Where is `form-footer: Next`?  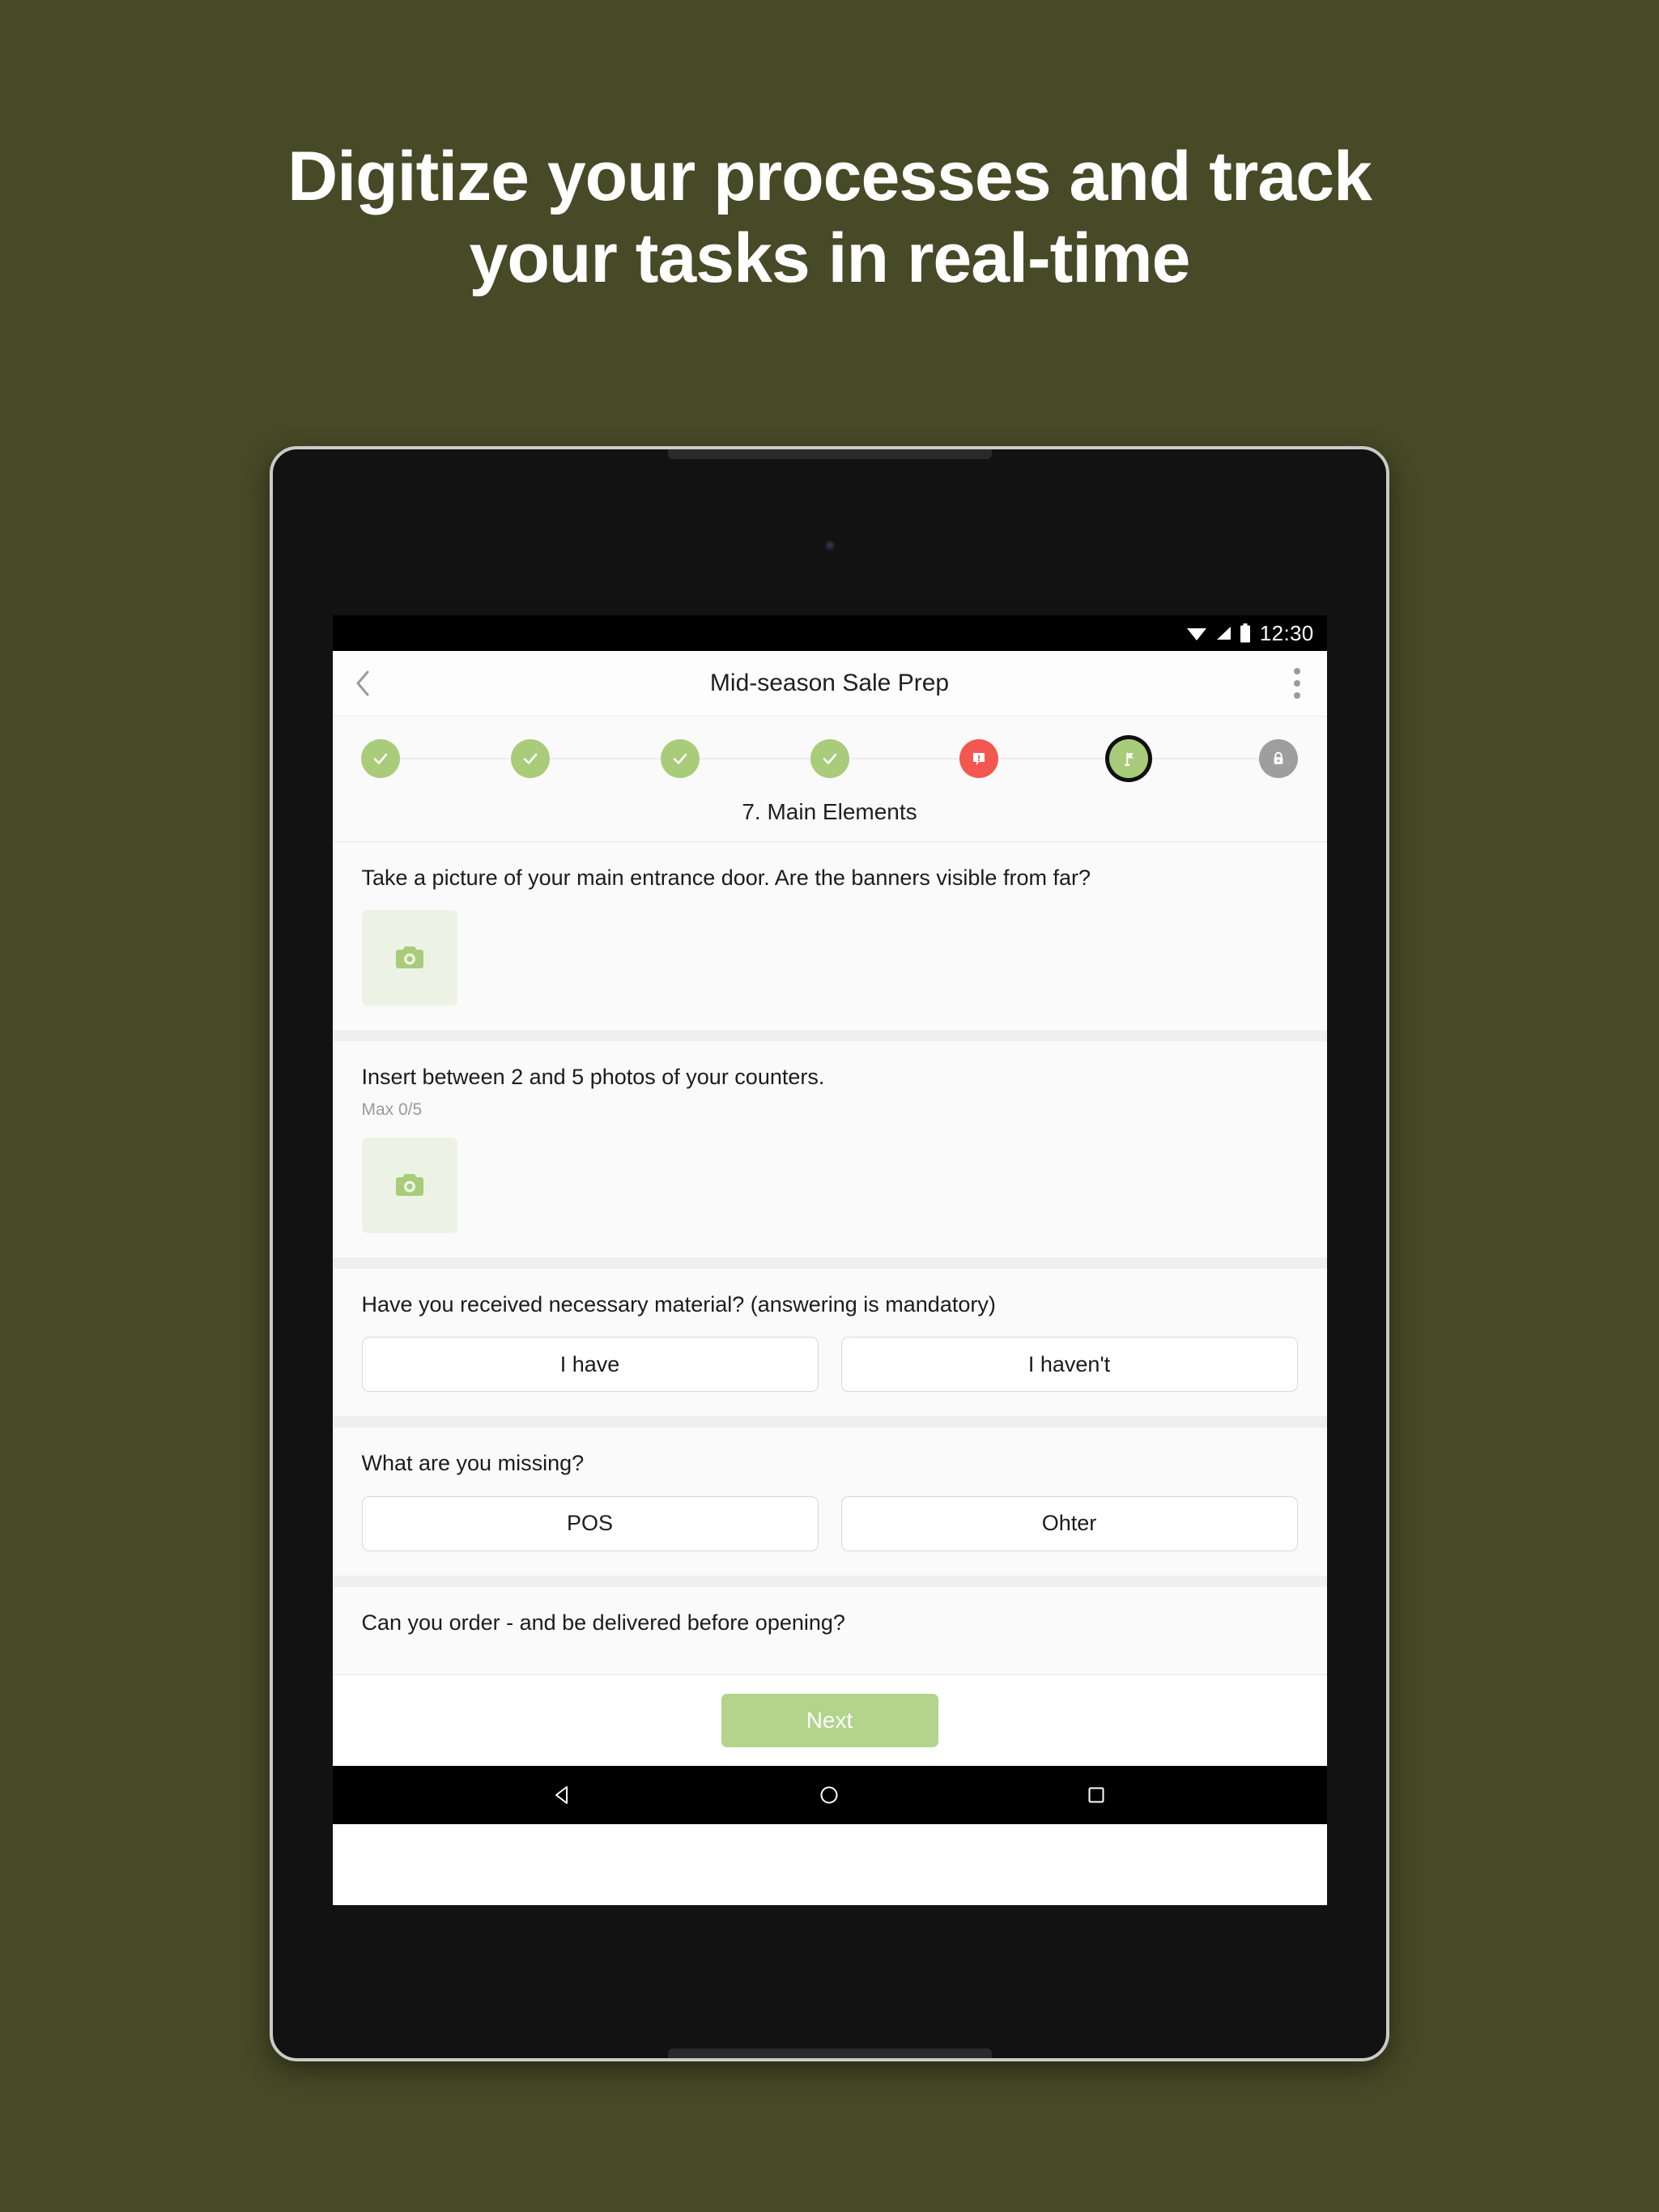
form-footer: Next is located at coordinates (829, 1721).